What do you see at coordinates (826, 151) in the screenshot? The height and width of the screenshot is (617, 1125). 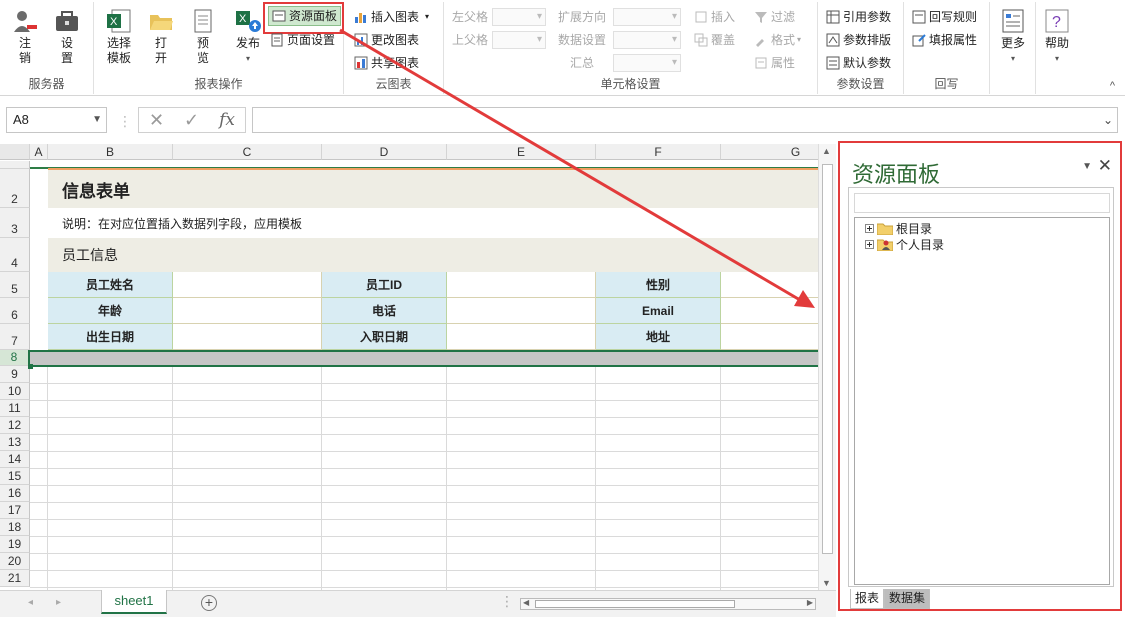 I see `scroll-up-icon: ▲` at bounding box center [826, 151].